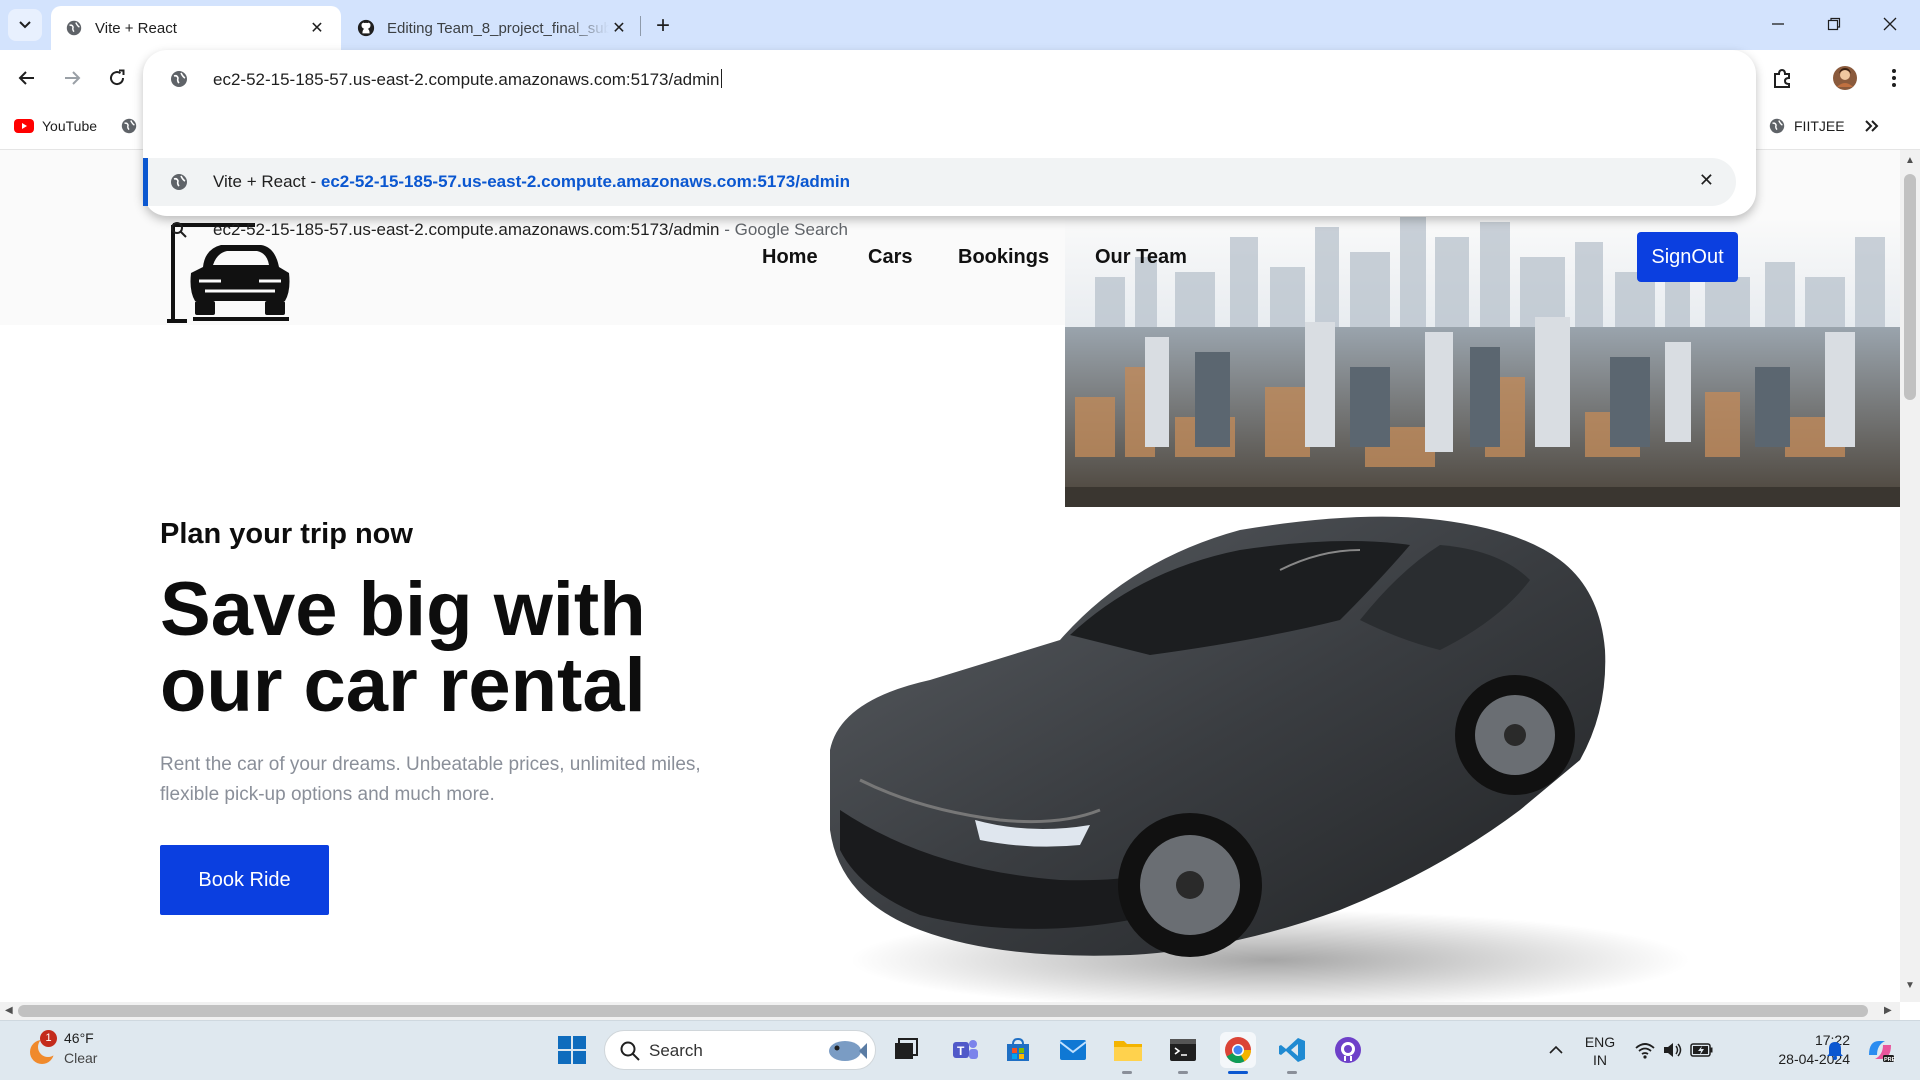 Image resolution: width=1920 pixels, height=1080 pixels. I want to click on reload-icon, so click(117, 77).